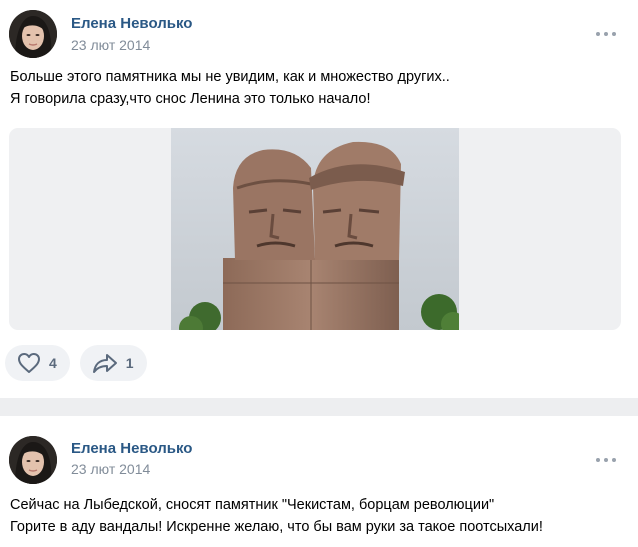  What do you see at coordinates (76, 364) in the screenshot?
I see `post-actions: 4 1` at bounding box center [76, 364].